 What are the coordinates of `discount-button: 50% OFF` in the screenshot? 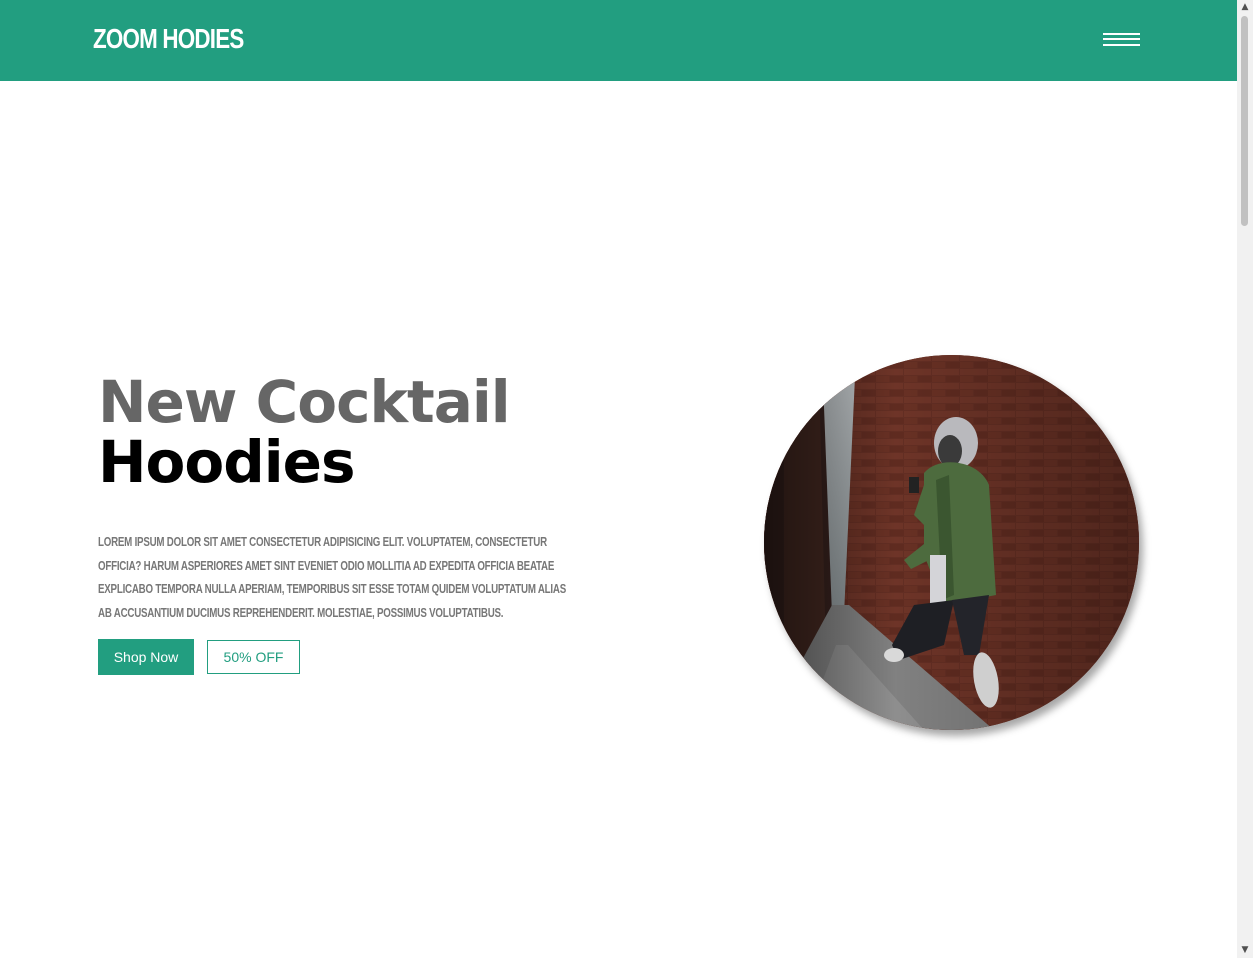 It's located at (253, 657).